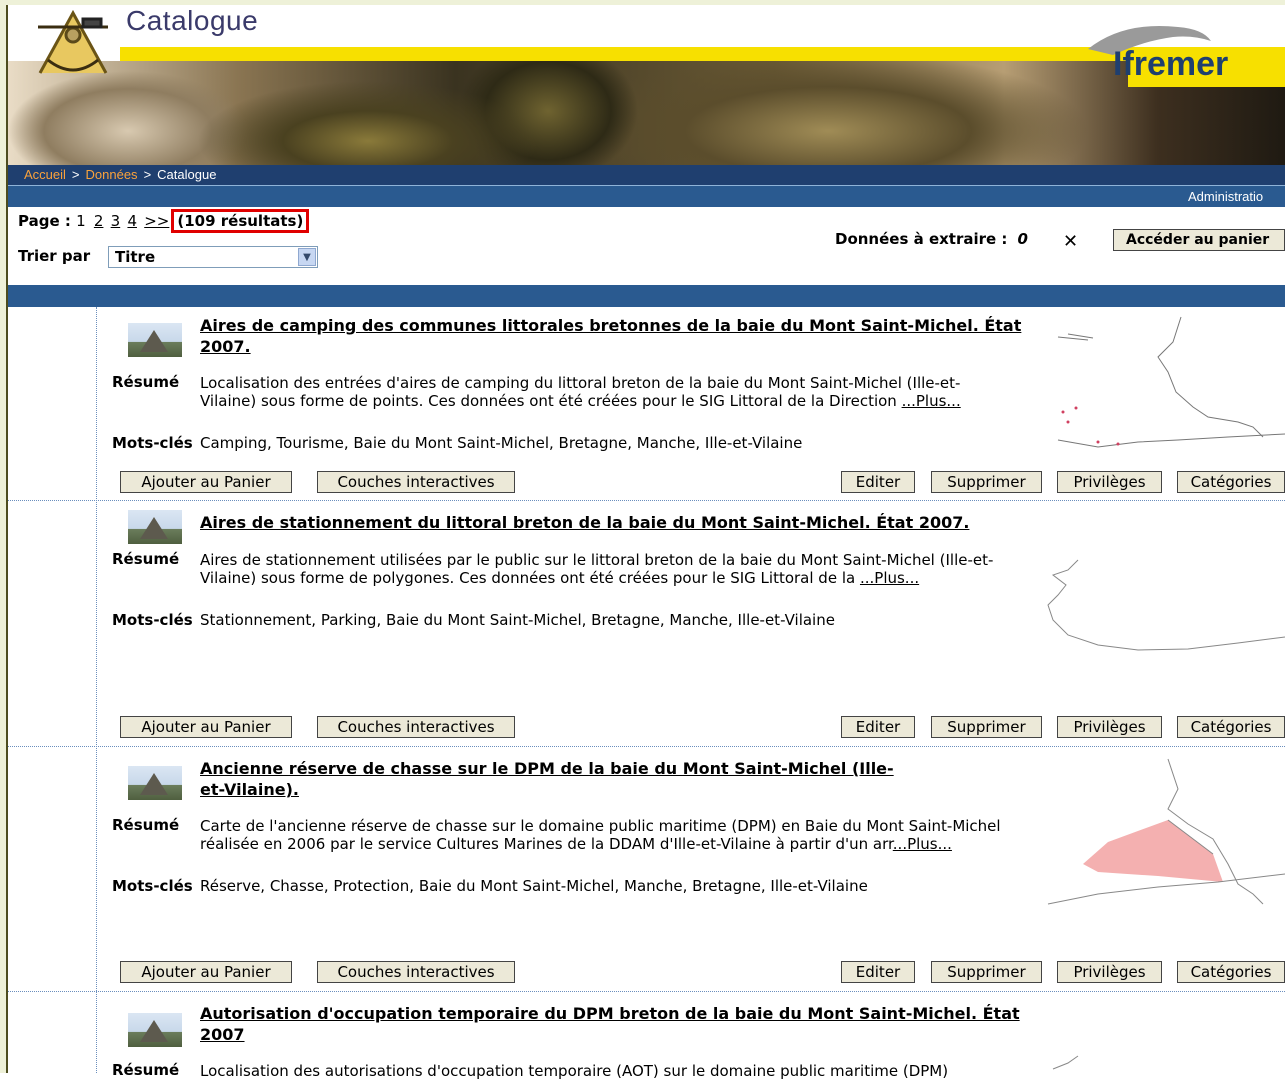 This screenshot has width=1285, height=1080. What do you see at coordinates (192, 20) in the screenshot?
I see `page-title: Catalogue` at bounding box center [192, 20].